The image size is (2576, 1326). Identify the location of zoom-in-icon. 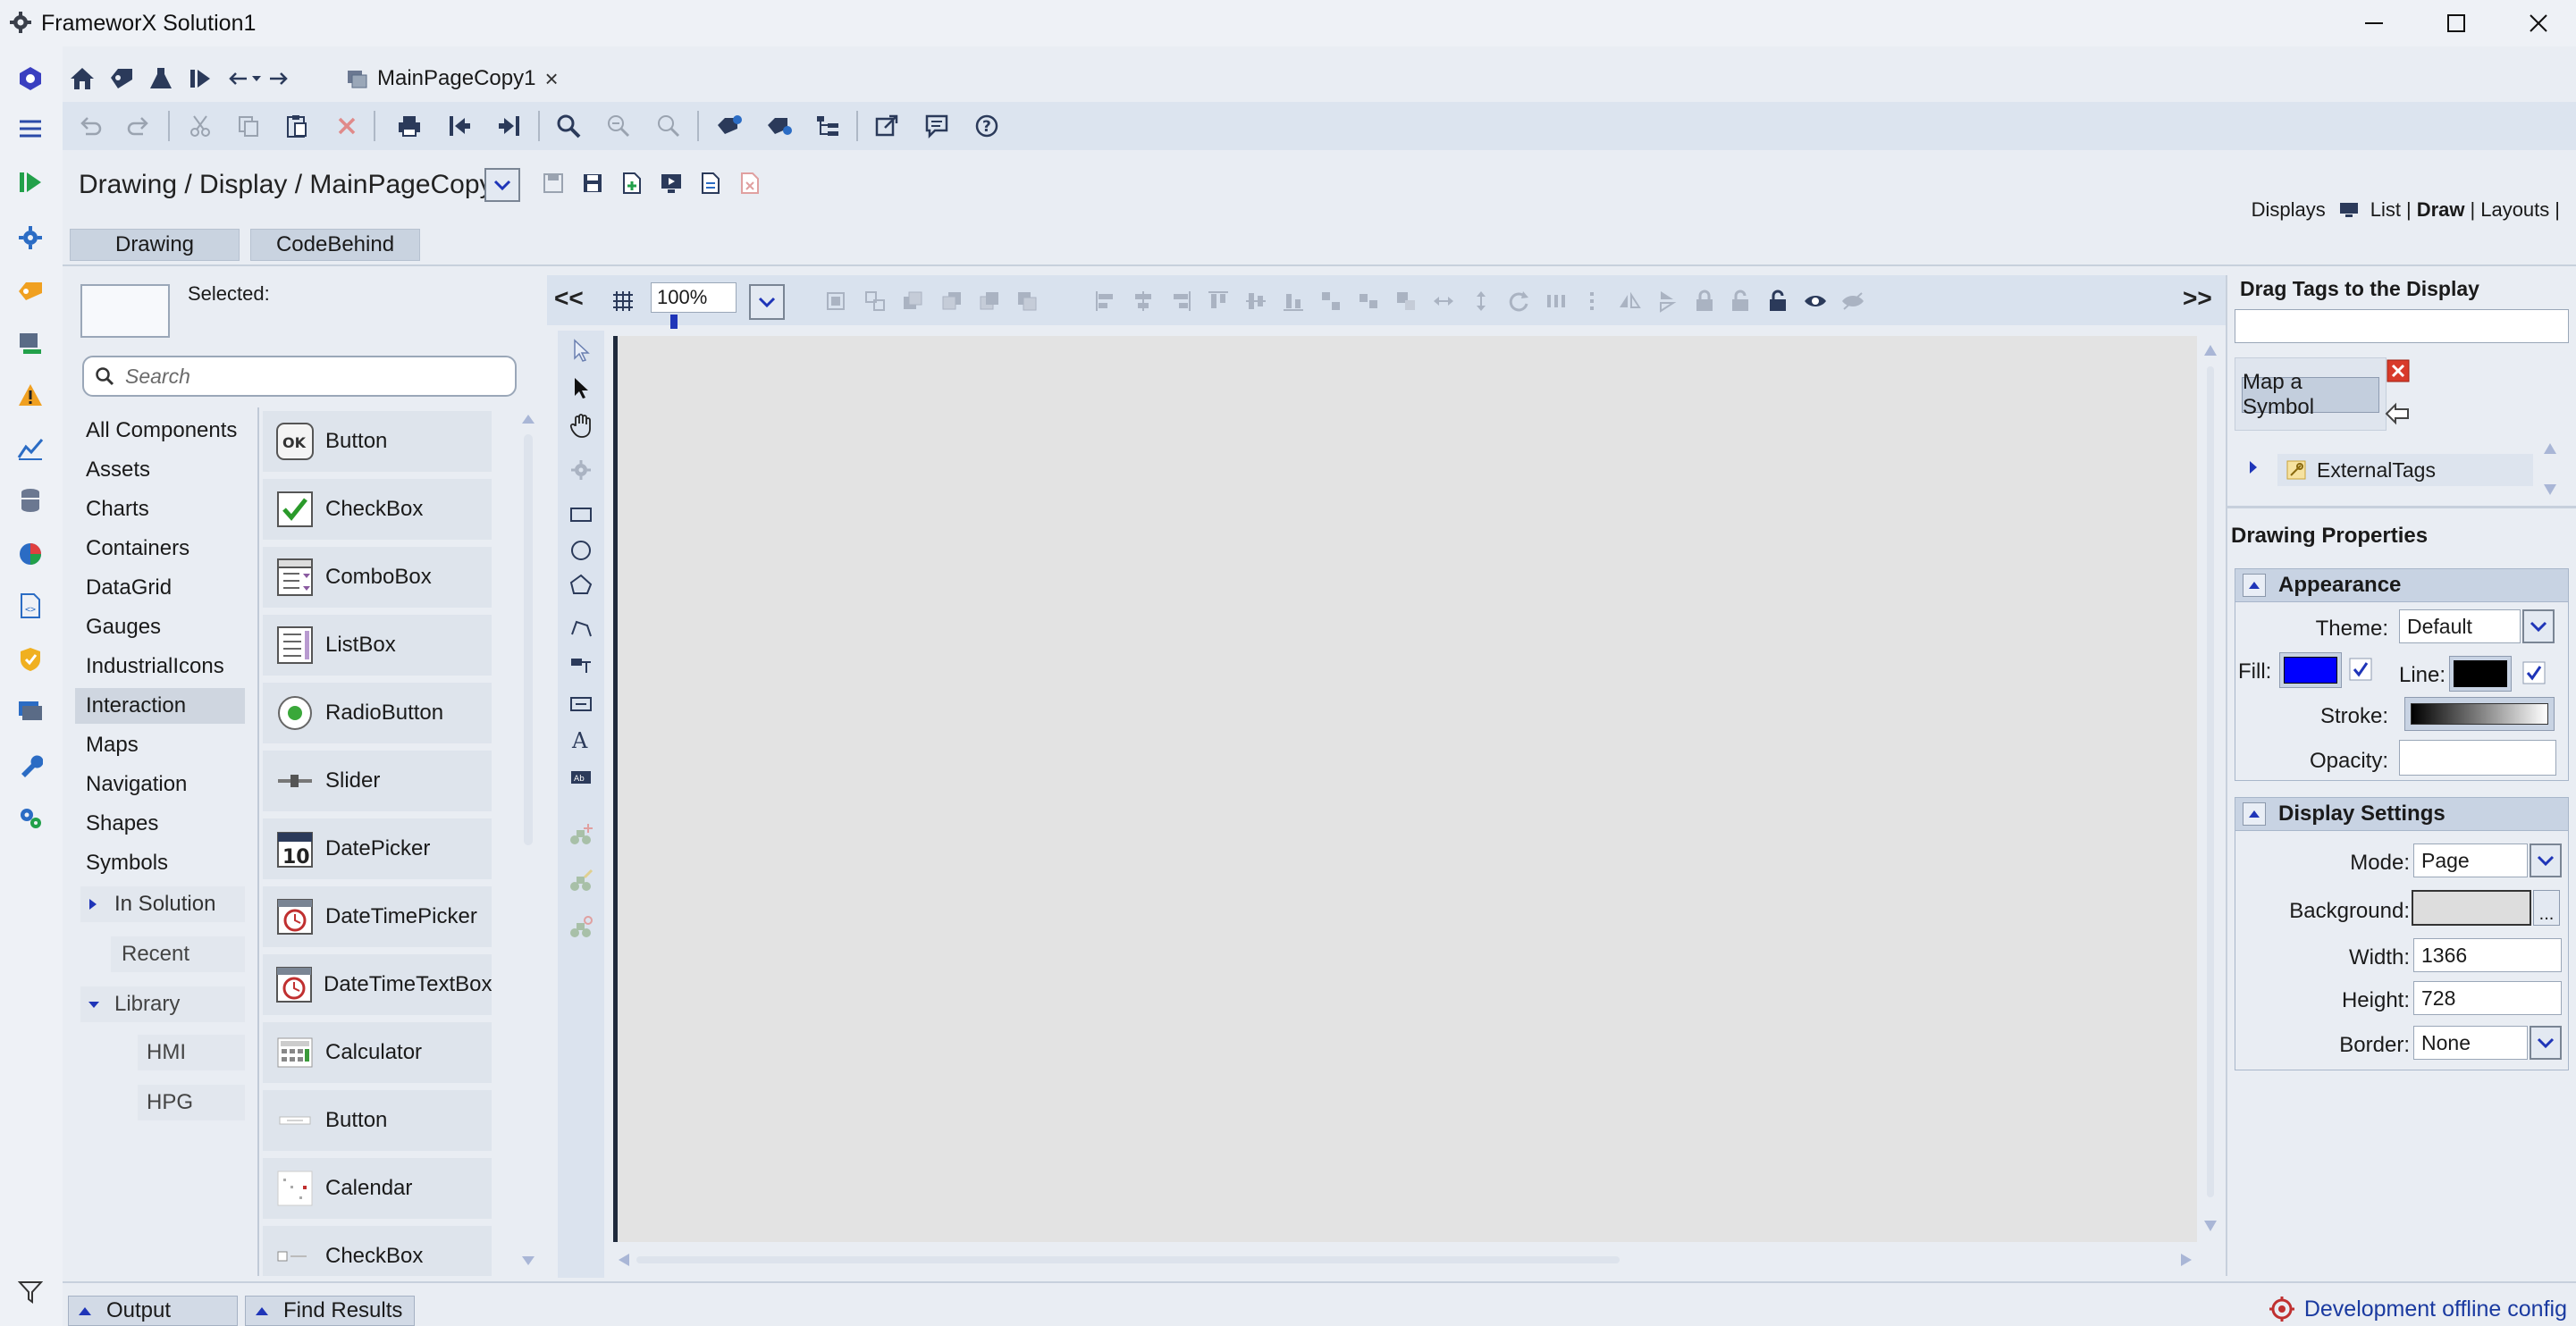
(619, 126).